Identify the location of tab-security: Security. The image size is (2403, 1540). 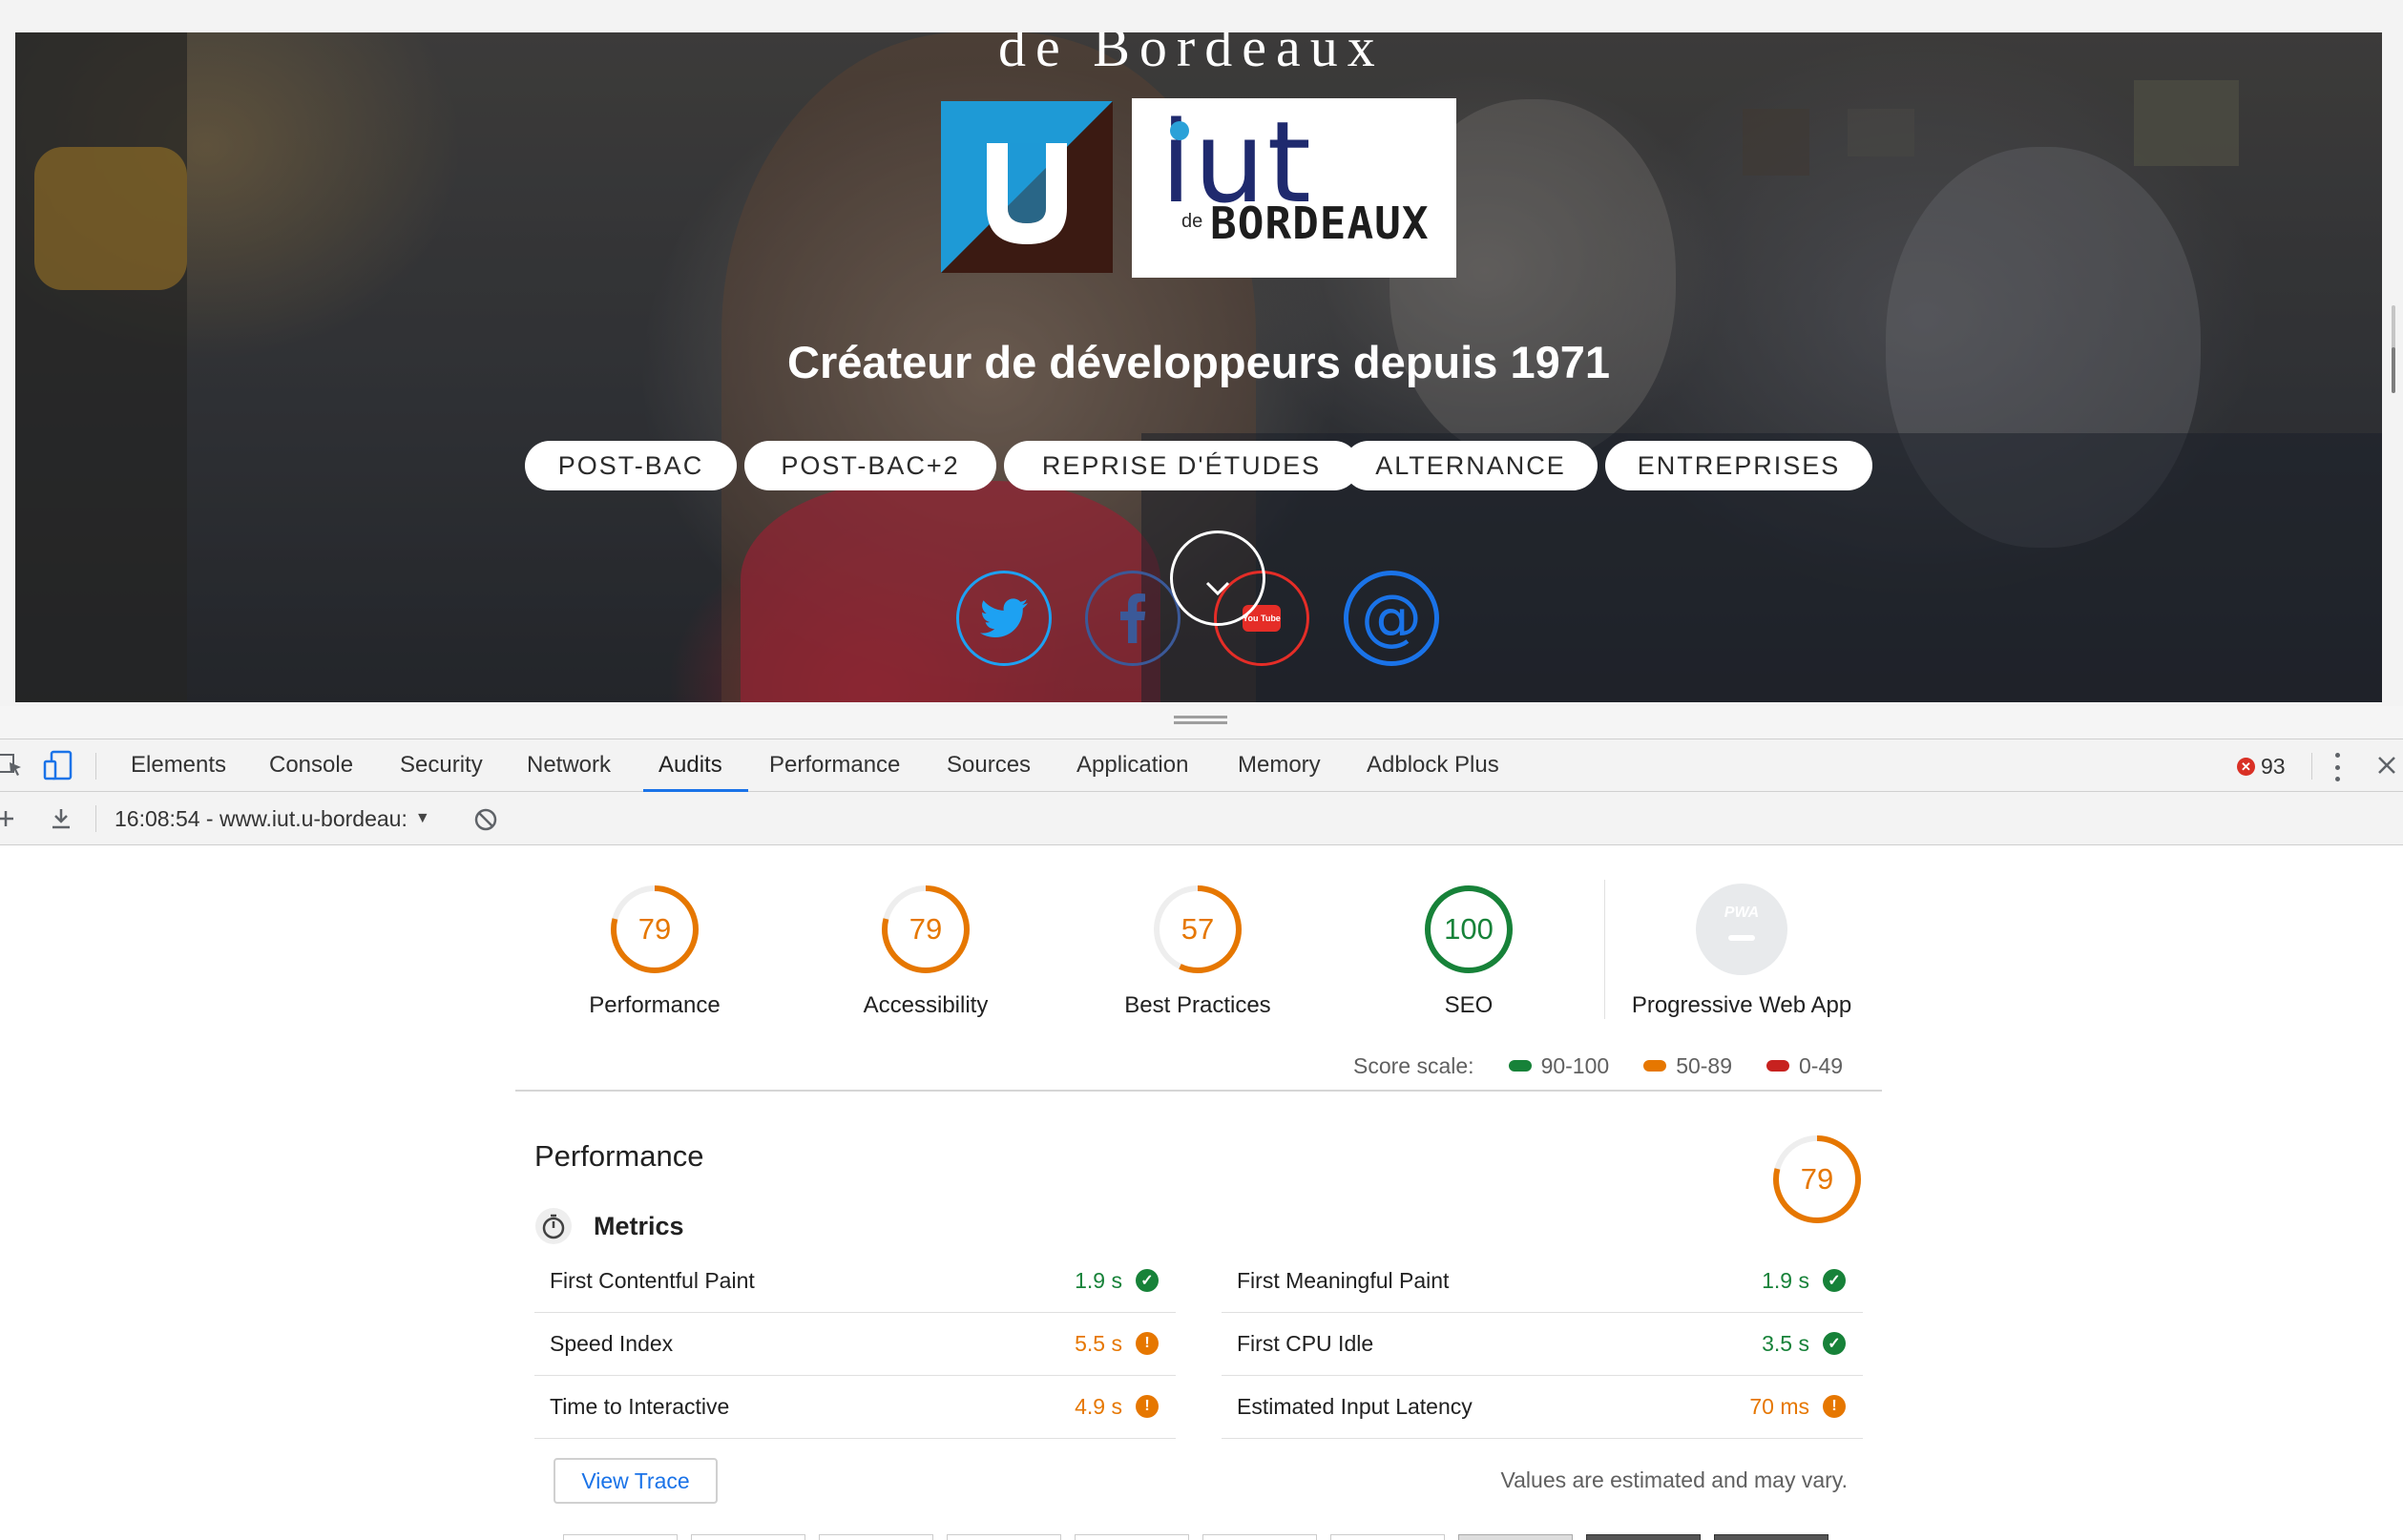
(441, 765).